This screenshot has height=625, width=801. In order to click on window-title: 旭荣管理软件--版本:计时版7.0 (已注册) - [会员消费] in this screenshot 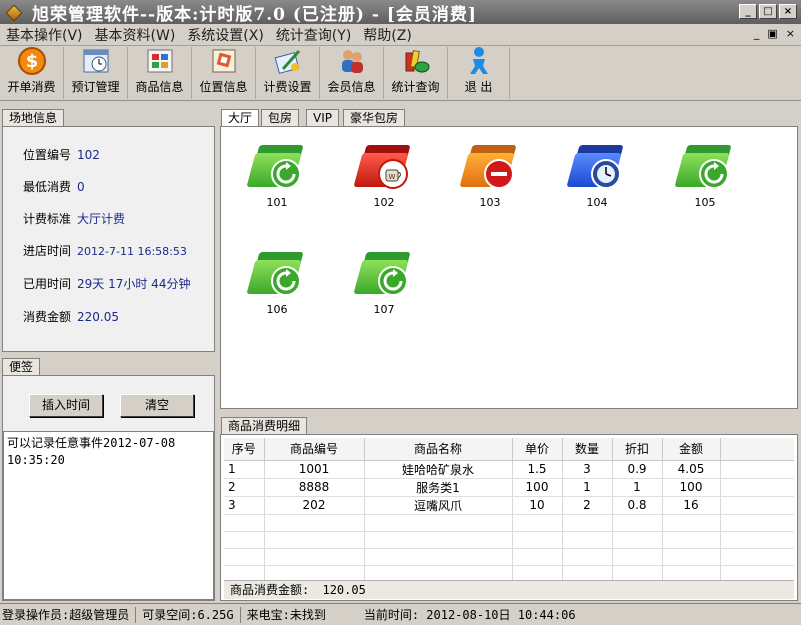, I will do `click(254, 14)`.